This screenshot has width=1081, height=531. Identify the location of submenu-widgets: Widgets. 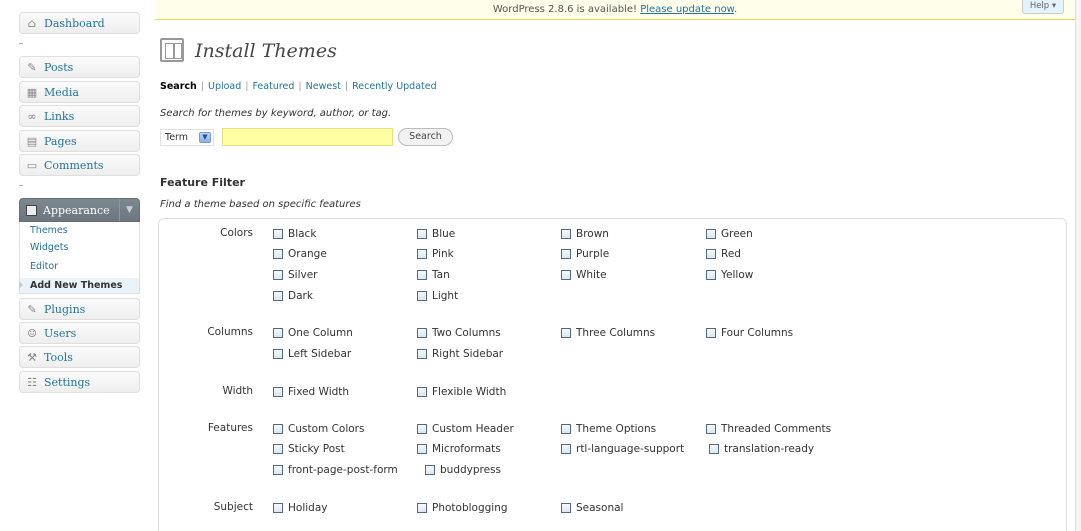
(49, 247).